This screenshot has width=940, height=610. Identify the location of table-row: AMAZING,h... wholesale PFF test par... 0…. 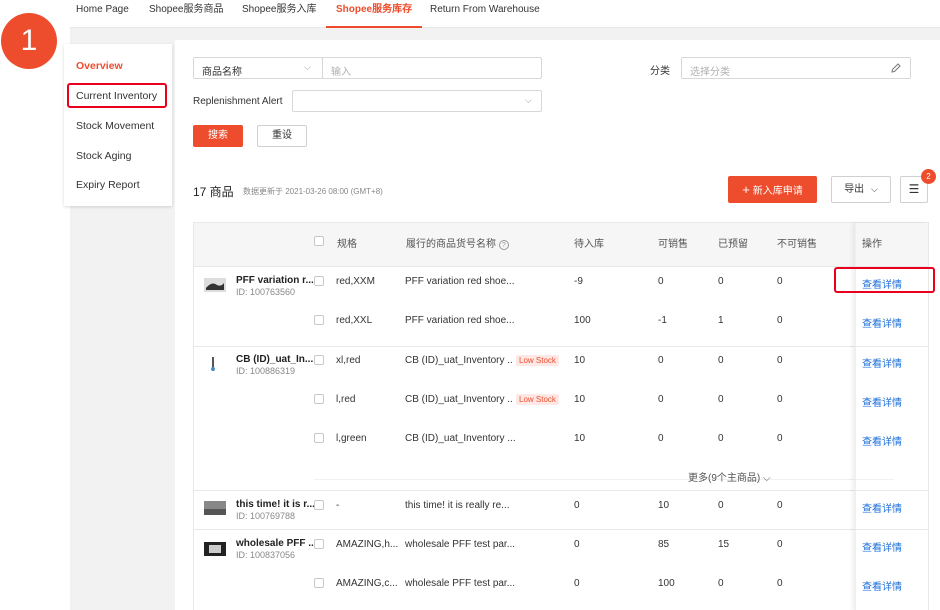
(561, 550).